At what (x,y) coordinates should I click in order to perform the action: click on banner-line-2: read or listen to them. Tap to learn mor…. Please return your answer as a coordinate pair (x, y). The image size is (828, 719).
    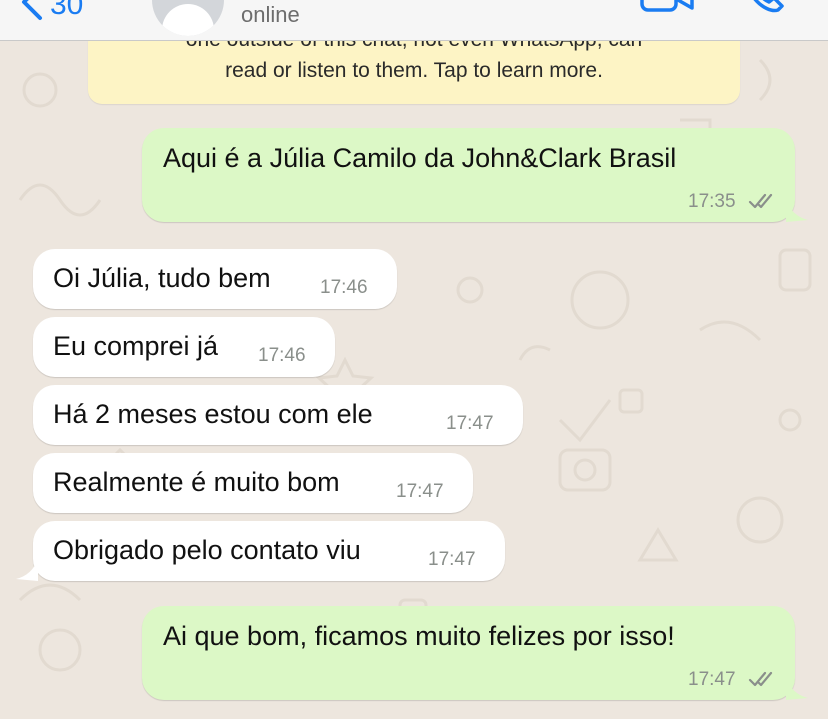
    Looking at the image, I should click on (414, 70).